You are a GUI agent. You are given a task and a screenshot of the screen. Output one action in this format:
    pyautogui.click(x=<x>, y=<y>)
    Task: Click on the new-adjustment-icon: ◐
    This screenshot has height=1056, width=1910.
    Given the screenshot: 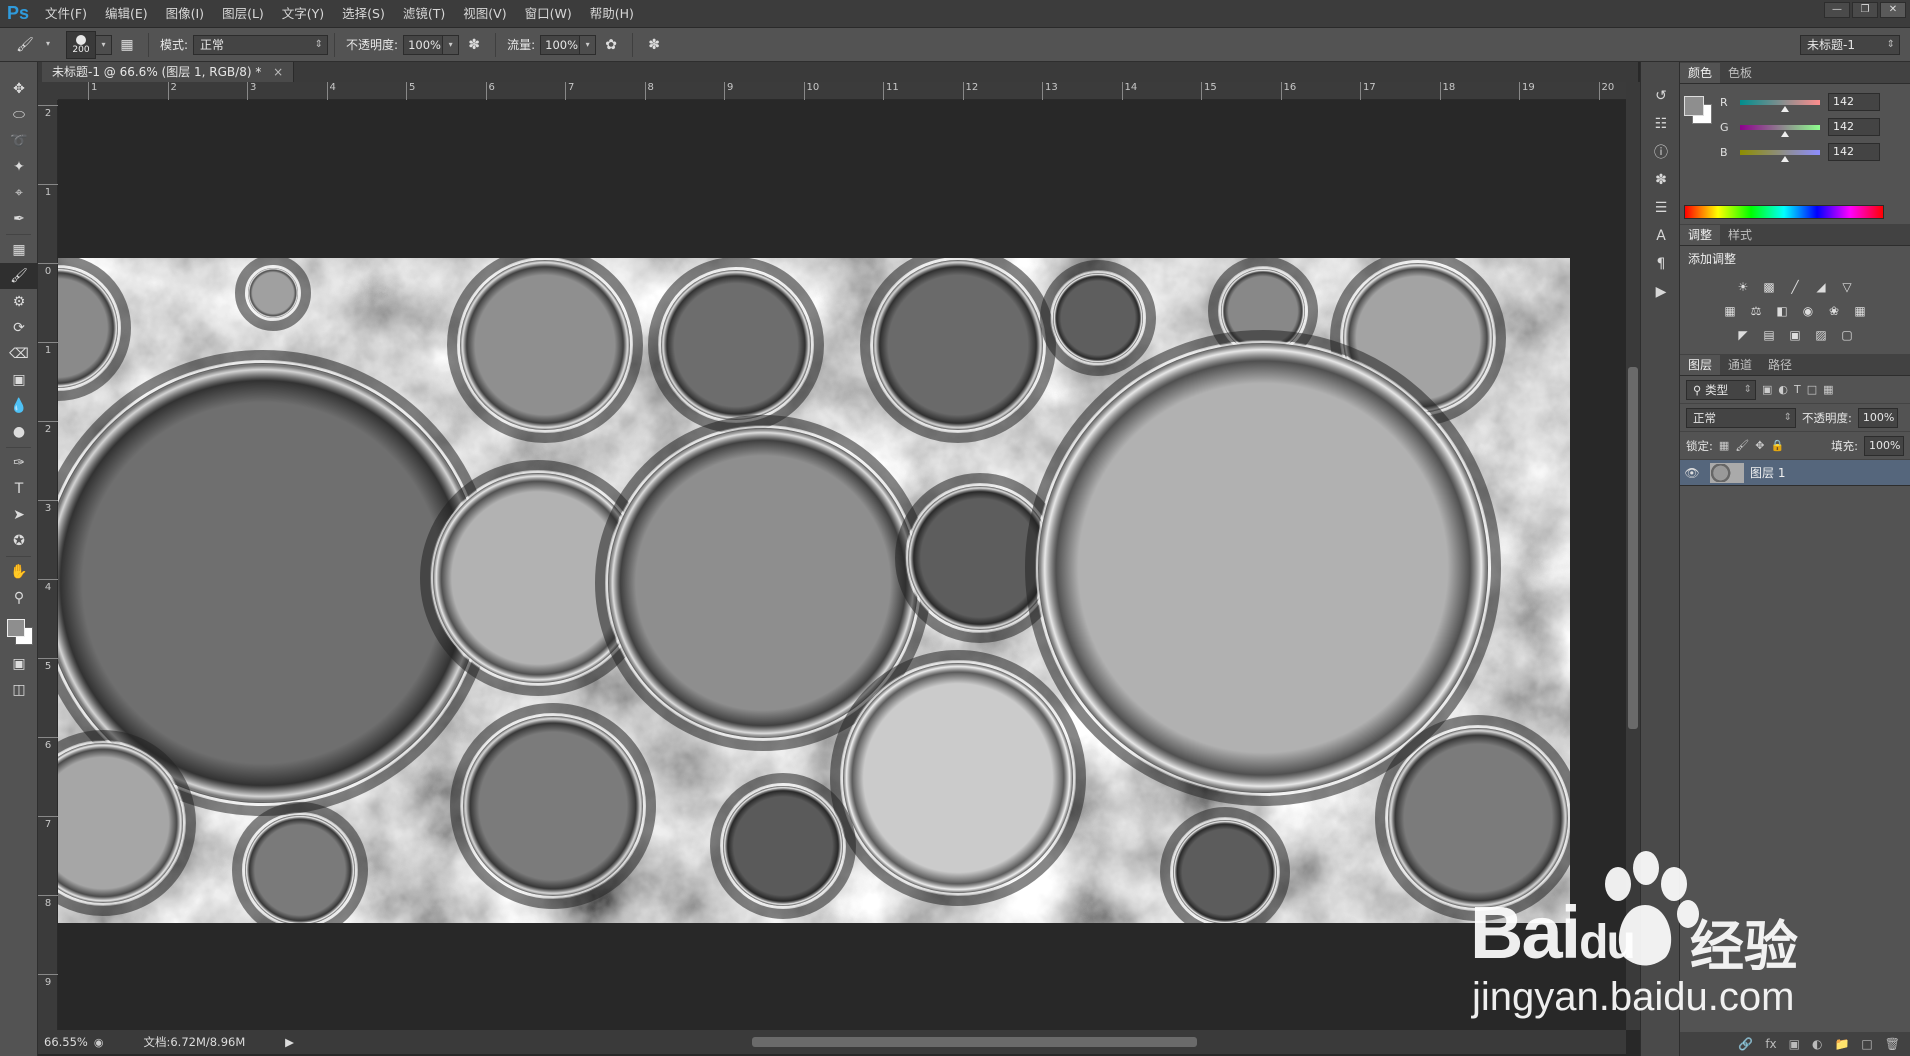 What is the action you would take?
    pyautogui.click(x=1817, y=1044)
    